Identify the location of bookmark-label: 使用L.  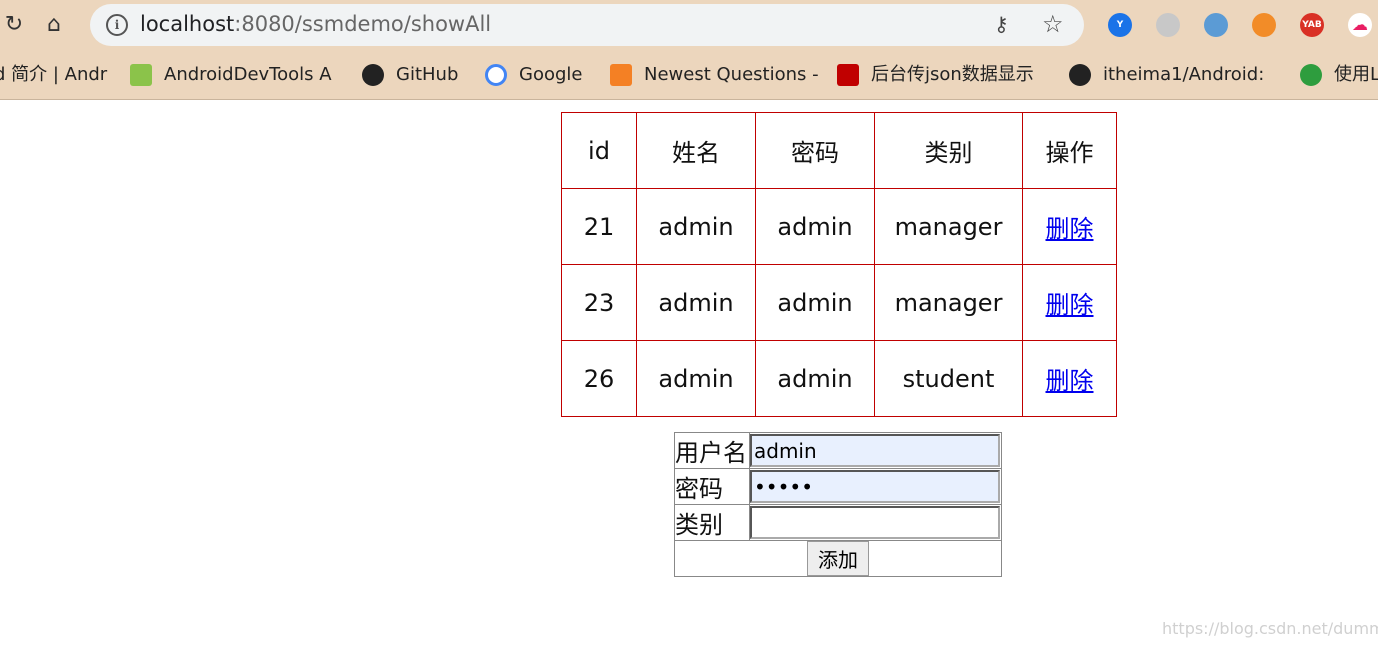
(1356, 74).